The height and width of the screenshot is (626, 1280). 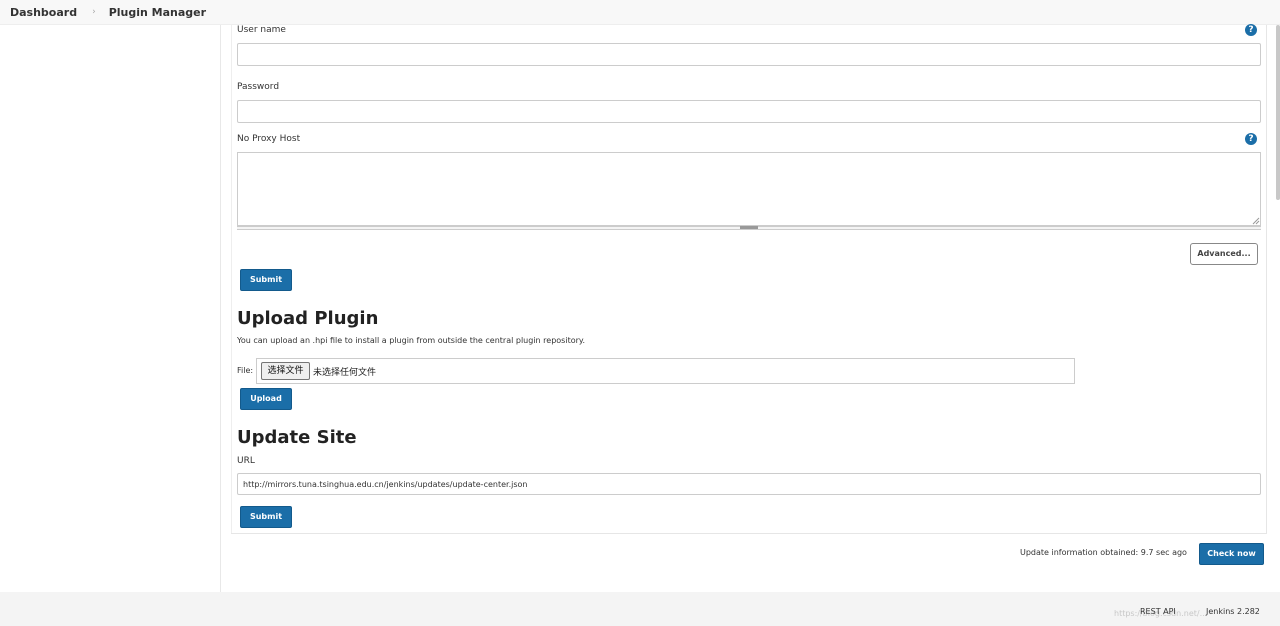 What do you see at coordinates (285, 371) in the screenshot?
I see `choose-file-button: 选择文件` at bounding box center [285, 371].